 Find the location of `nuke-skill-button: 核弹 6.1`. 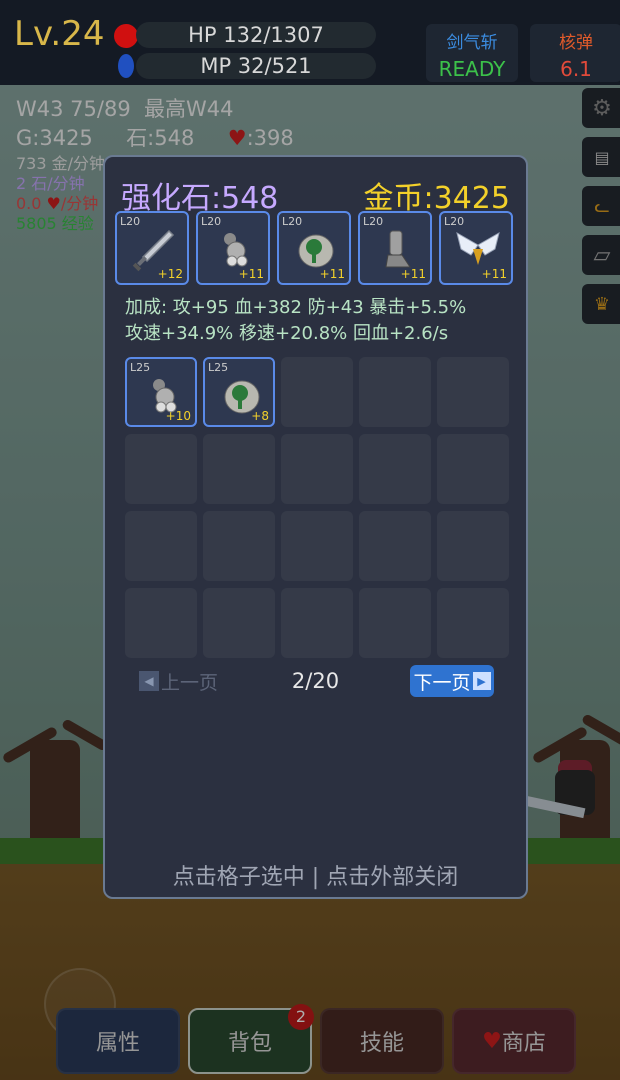

nuke-skill-button: 核弹 6.1 is located at coordinates (575, 53).